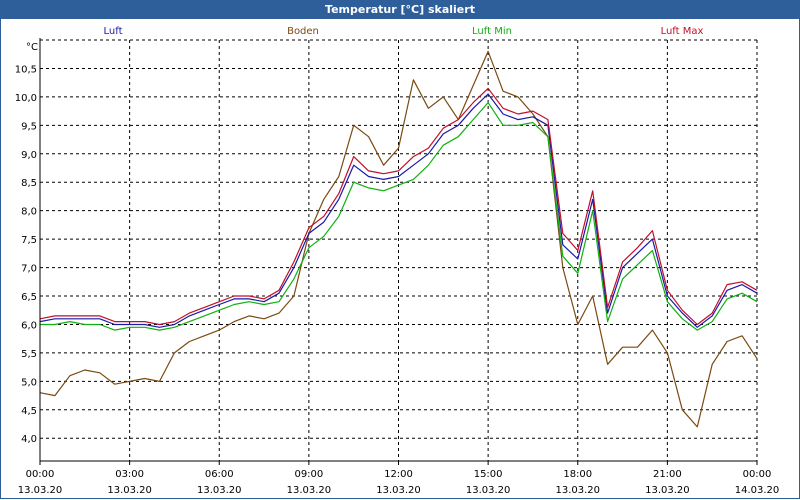 The image size is (800, 500). Describe the element at coordinates (219, 474) in the screenshot. I see `x-tick-time: 06:00` at that location.